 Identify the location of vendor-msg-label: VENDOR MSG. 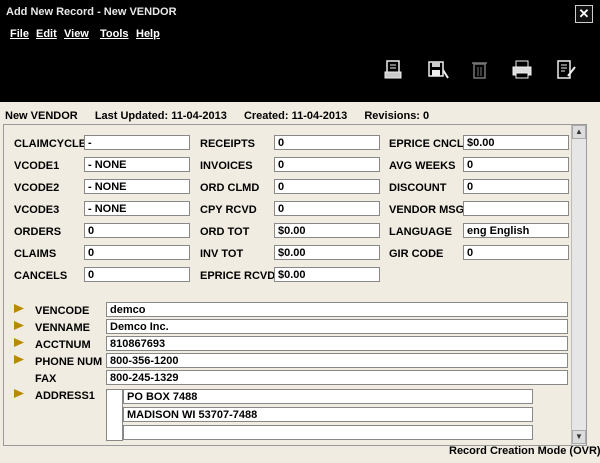
(427, 210).